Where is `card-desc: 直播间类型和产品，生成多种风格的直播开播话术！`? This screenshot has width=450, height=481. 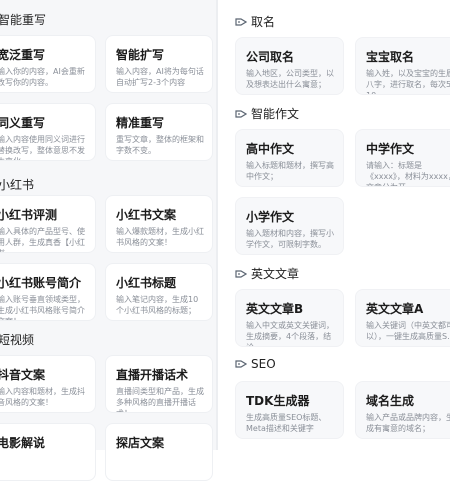
card-desc: 直播间类型和产品，生成多种风格的直播开播话术！ is located at coordinates (160, 399).